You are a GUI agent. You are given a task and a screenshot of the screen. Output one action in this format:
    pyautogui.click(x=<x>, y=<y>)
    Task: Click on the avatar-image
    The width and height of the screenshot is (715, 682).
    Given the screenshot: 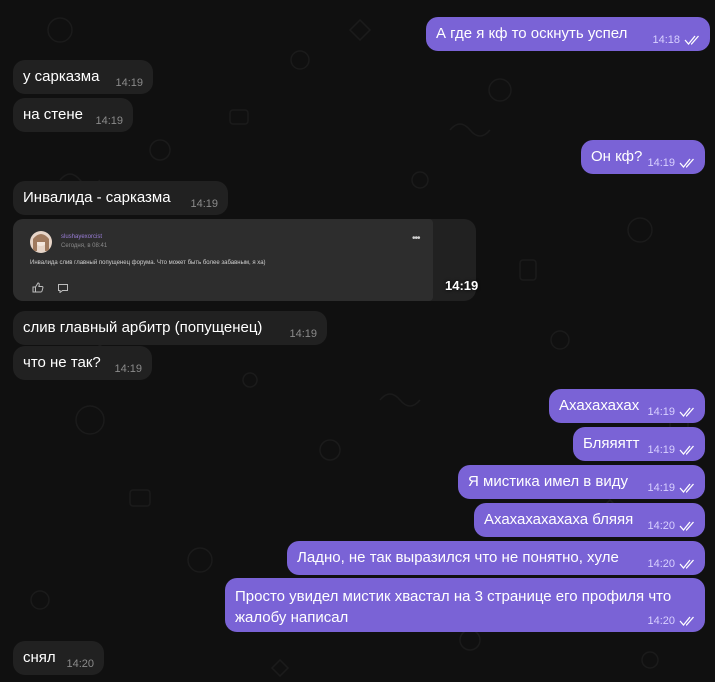 What is the action you would take?
    pyautogui.click(x=41, y=242)
    